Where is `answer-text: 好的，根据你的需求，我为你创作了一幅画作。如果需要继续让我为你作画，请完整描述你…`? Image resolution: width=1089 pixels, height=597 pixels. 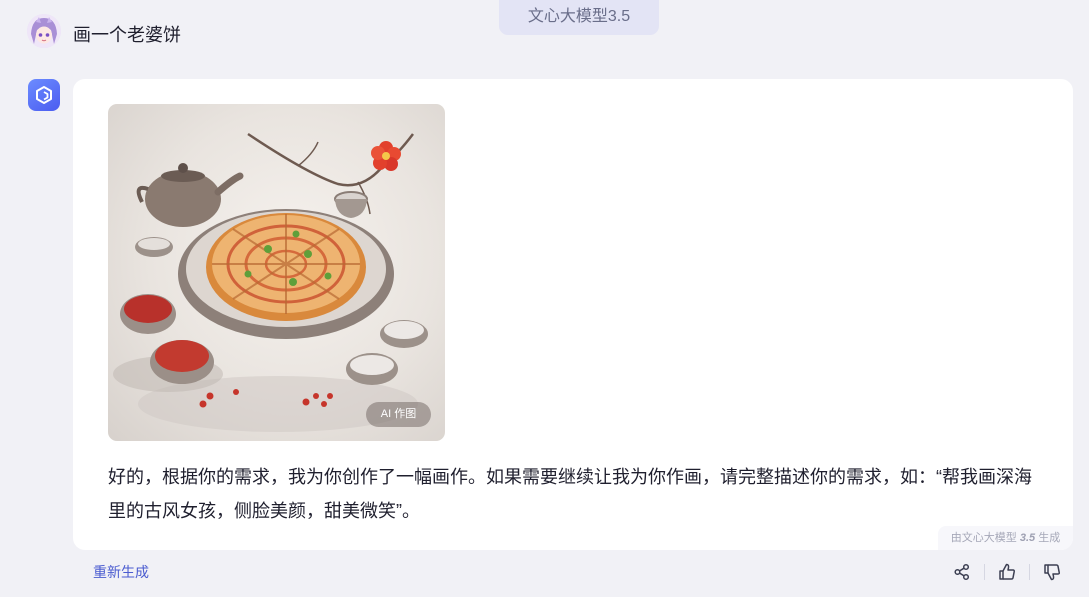
answer-text: 好的，根据你的需求，我为你创作了一幅画作。如果需要继续让我为你作画，请完整描述你… is located at coordinates (570, 494).